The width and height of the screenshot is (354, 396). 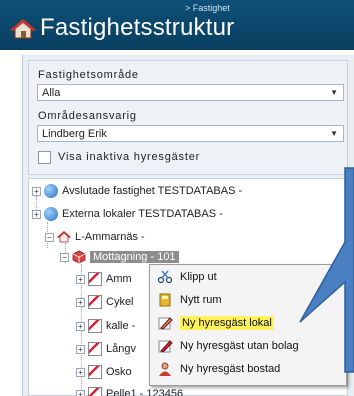 What do you see at coordinates (198, 277) in the screenshot?
I see `menu-item-label: Klipp ut` at bounding box center [198, 277].